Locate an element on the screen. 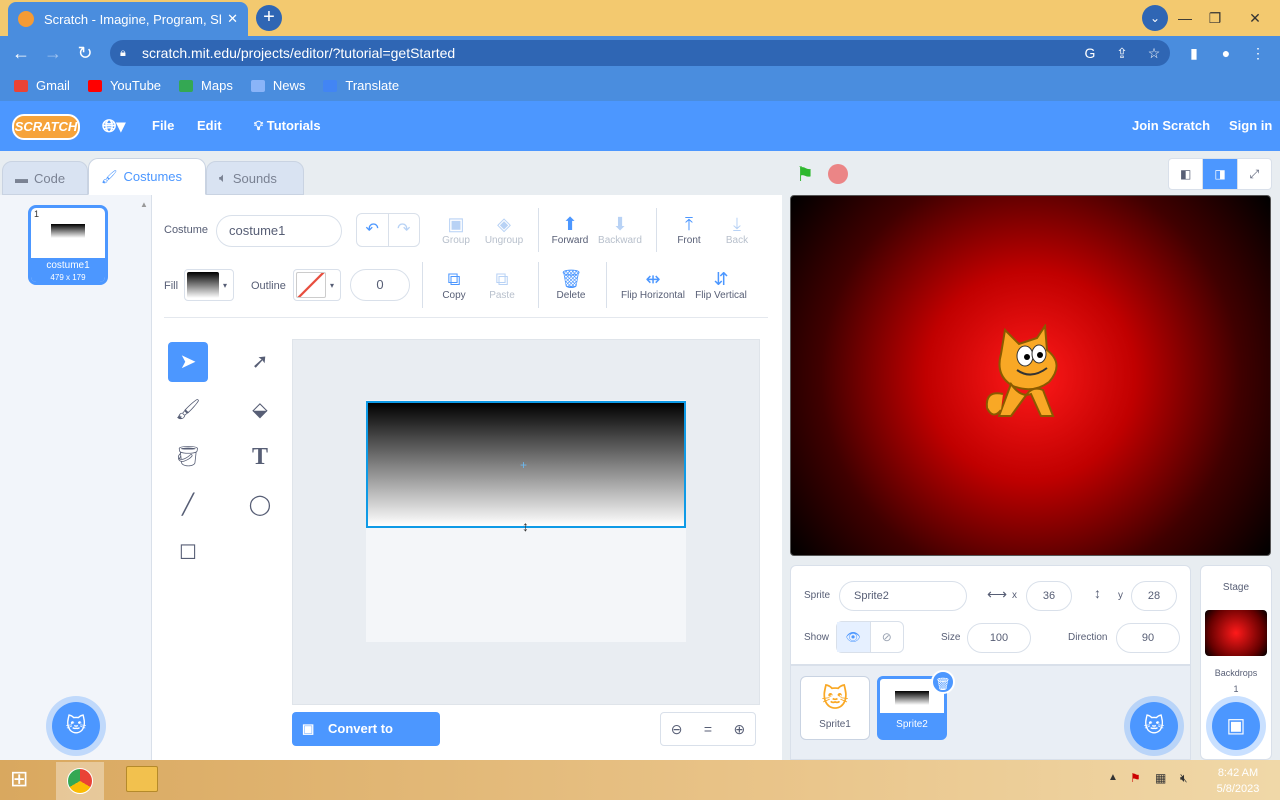 This screenshot has height=800, width=1280. eye-slash-icon: ⊘ is located at coordinates (887, 637).